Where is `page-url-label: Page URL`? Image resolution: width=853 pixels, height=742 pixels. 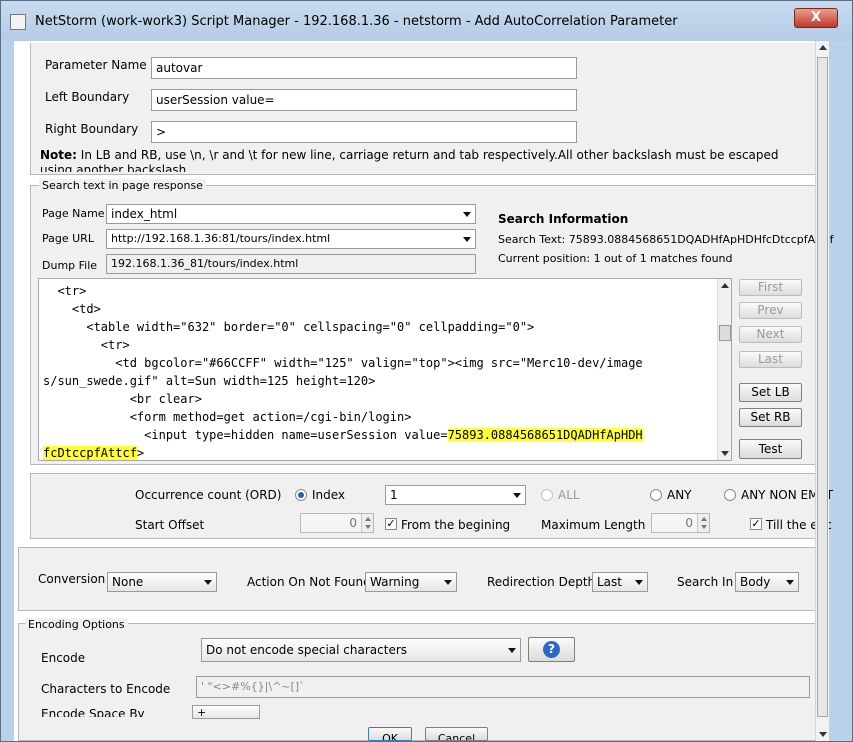 page-url-label: Page URL is located at coordinates (68, 238).